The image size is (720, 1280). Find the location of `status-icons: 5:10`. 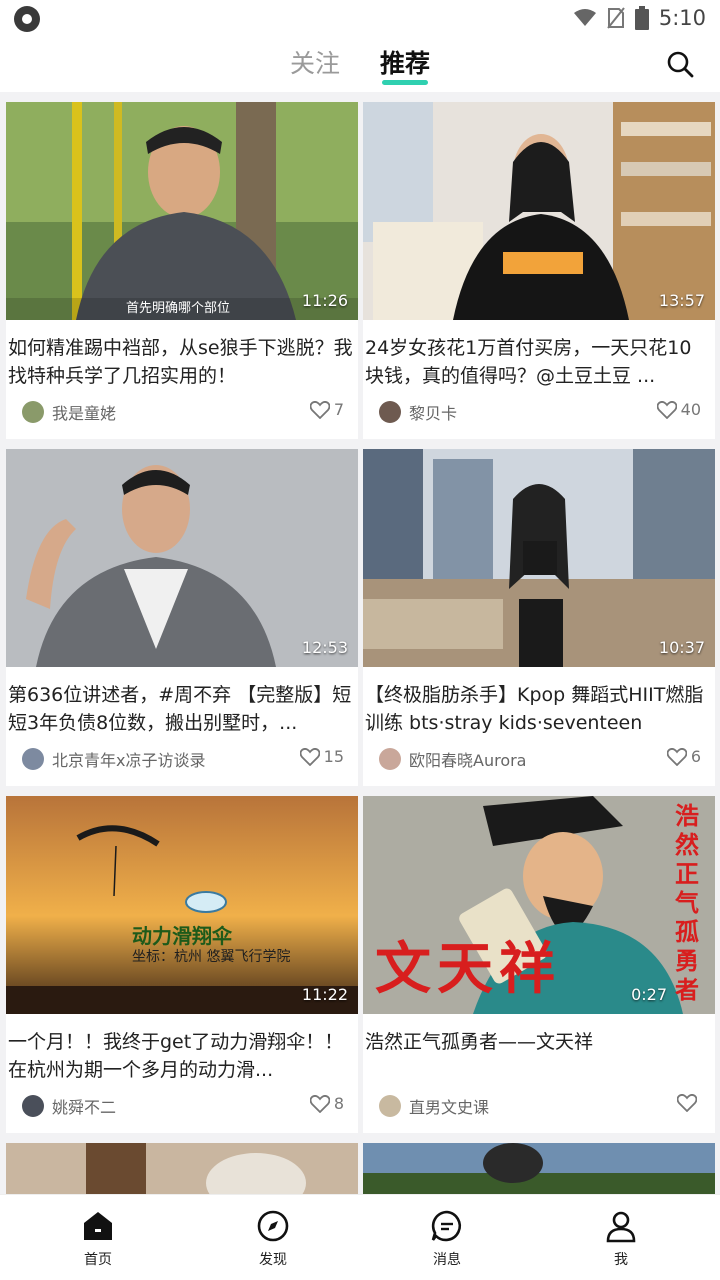

status-icons: 5:10 is located at coordinates (639, 18).